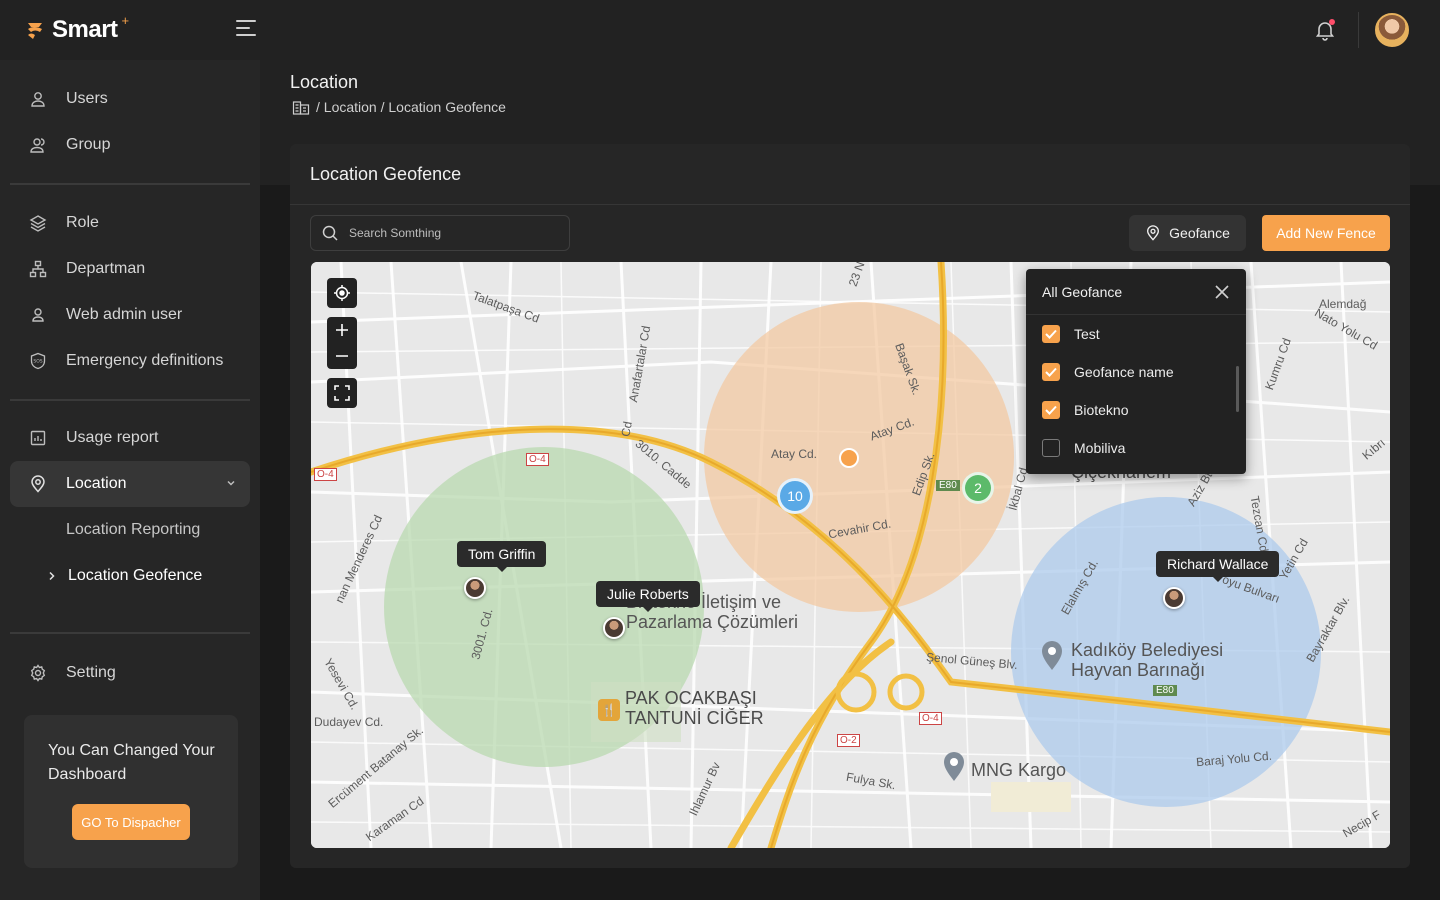 Image resolution: width=1440 pixels, height=900 pixels. I want to click on sidebar-item-emergency-definitions: SOS Emergency definitions, so click(130, 361).